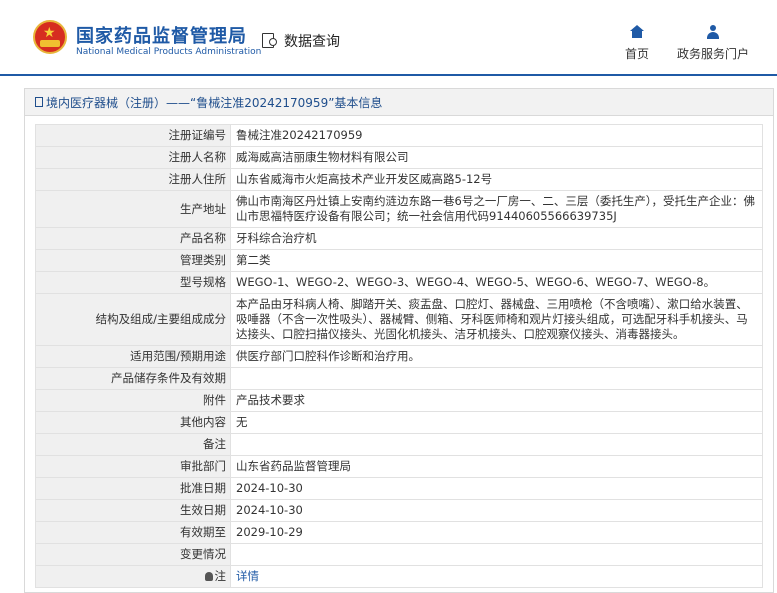 The width and height of the screenshot is (777, 593). Describe the element at coordinates (496, 400) in the screenshot. I see `row-value: 产品技术要求` at that location.